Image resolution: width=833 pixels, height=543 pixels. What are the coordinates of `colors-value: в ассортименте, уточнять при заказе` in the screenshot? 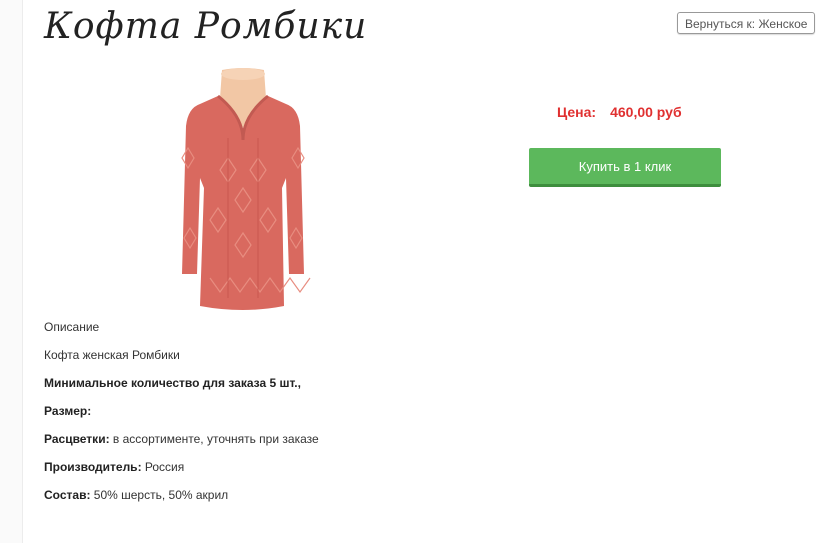 It's located at (214, 439).